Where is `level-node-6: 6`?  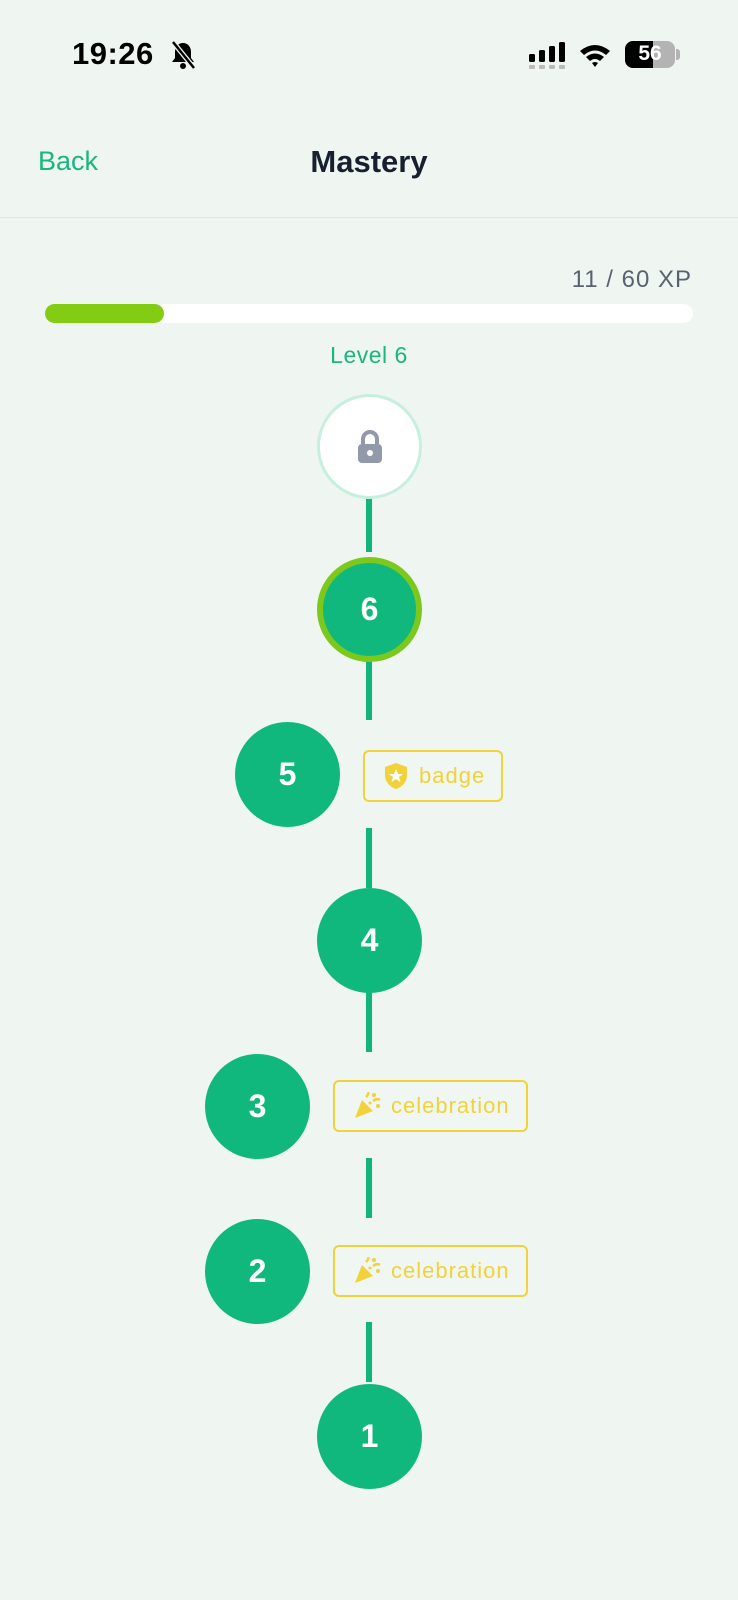
level-node-6: 6 is located at coordinates (369, 609).